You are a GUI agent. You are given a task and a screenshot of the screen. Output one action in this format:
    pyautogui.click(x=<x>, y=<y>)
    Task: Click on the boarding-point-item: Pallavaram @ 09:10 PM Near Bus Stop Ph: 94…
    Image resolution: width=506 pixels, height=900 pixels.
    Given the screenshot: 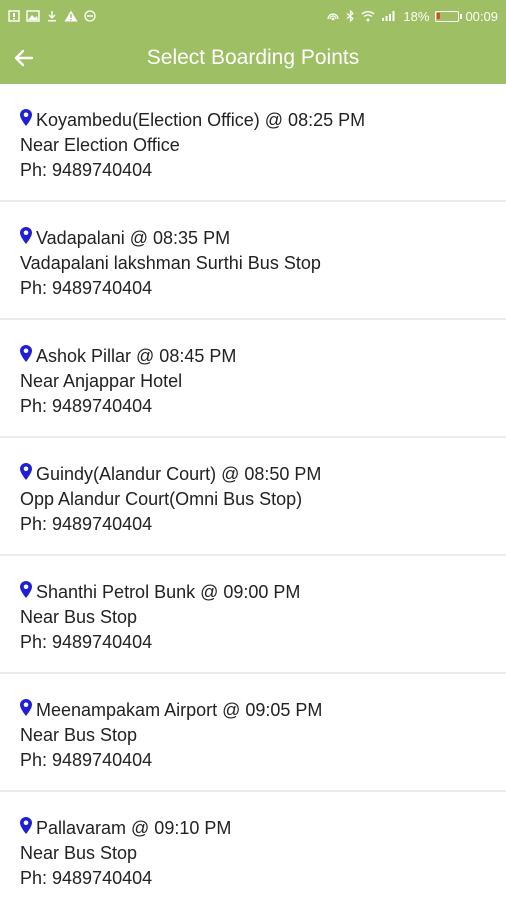 What is the action you would take?
    pyautogui.click(x=253, y=846)
    